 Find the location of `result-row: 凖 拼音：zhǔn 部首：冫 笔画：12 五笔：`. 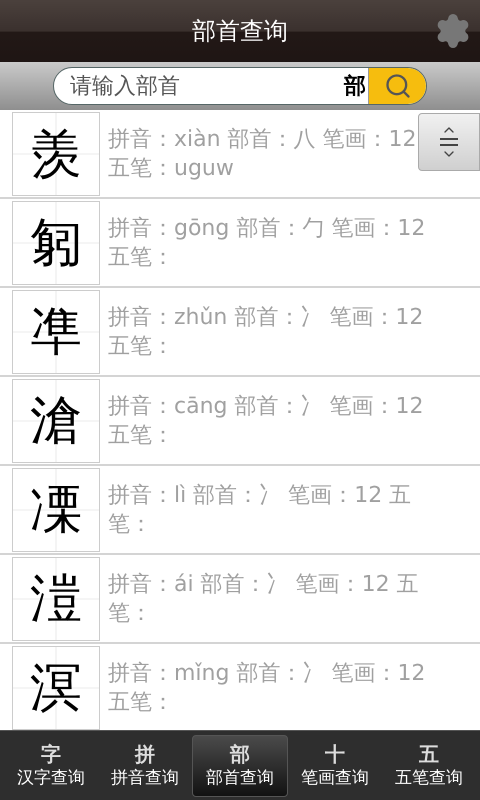

result-row: 凖 拼音：zhǔn 部首：冫 笔画：12 五笔： is located at coordinates (240, 332).